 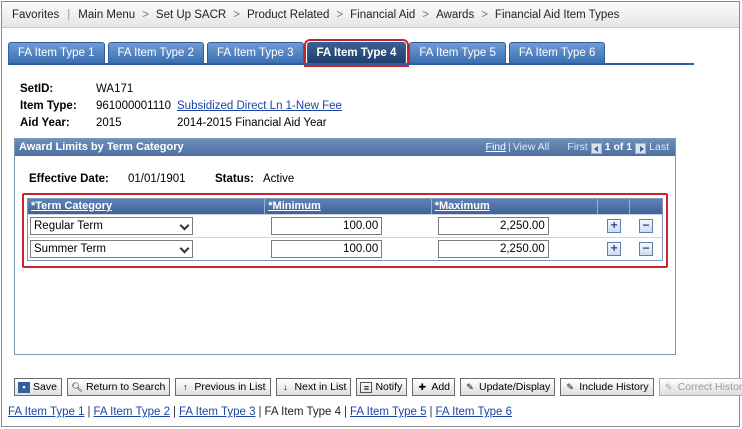 What do you see at coordinates (531, 147) in the screenshot?
I see `view-all-link: View All` at bounding box center [531, 147].